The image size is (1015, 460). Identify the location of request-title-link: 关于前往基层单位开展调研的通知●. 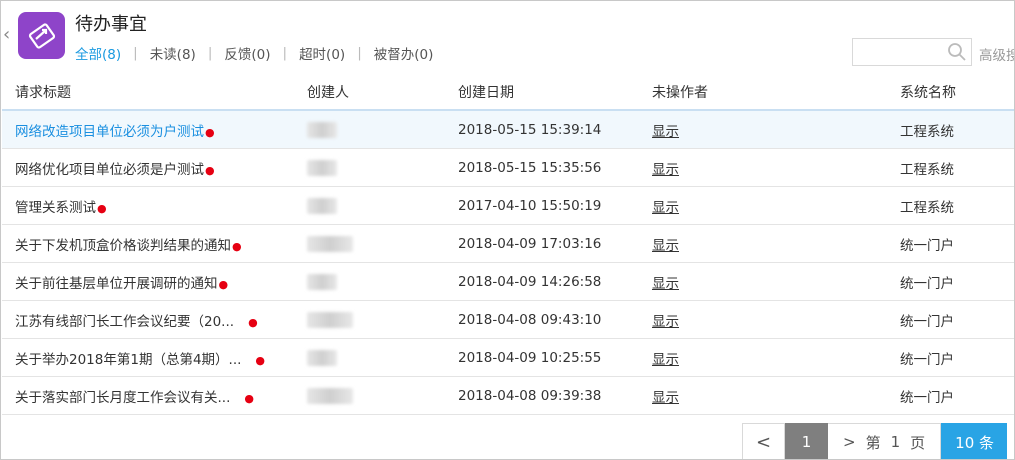
(121, 282).